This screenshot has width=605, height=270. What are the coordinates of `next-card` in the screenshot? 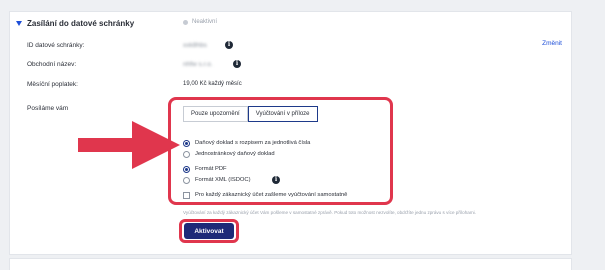 It's located at (290, 264).